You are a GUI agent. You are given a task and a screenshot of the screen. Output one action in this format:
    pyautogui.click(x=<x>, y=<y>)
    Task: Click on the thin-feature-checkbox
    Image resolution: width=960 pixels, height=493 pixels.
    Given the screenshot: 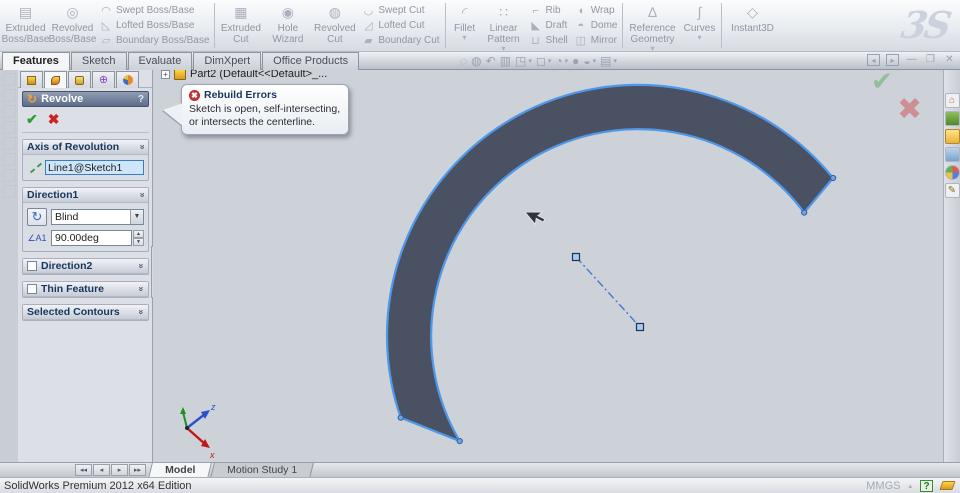 What is the action you would take?
    pyautogui.click(x=32, y=289)
    